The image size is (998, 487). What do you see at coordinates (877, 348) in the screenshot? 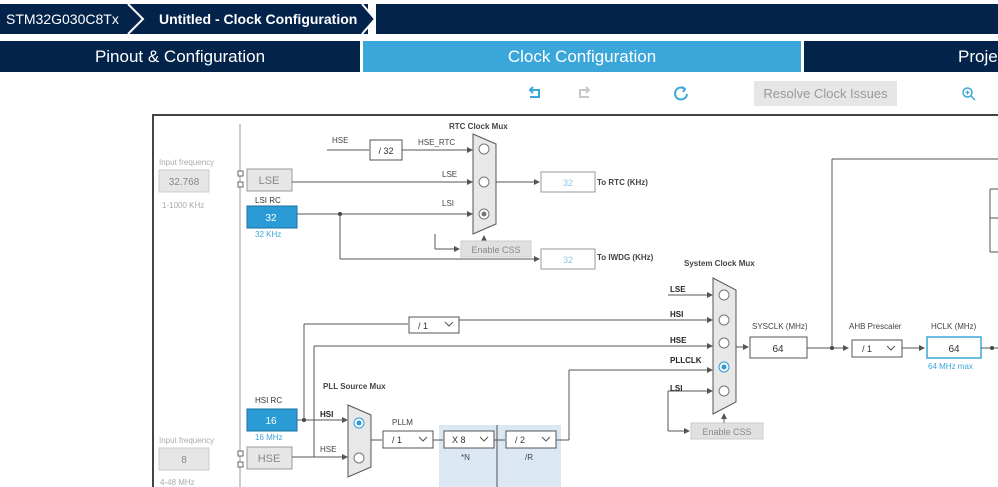
I see `ahb-prescaler-select` at bounding box center [877, 348].